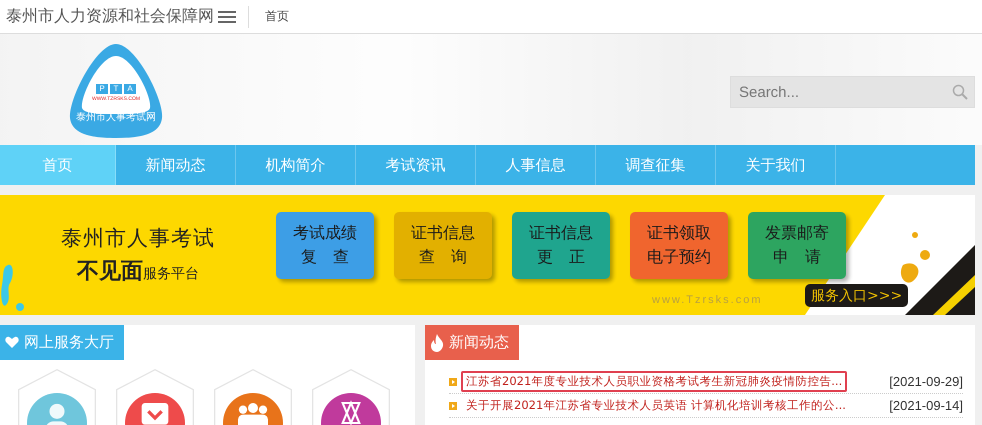  I want to click on logo-letter: T, so click(116, 89).